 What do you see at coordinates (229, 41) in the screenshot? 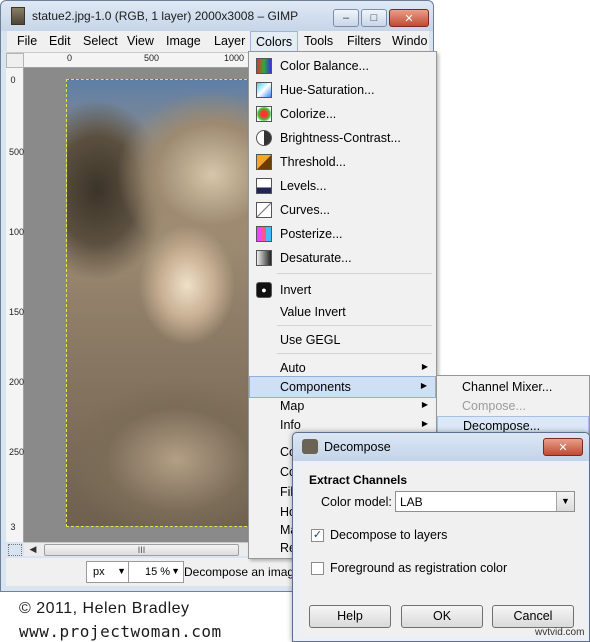
I see `menu-layer: Layer` at bounding box center [229, 41].